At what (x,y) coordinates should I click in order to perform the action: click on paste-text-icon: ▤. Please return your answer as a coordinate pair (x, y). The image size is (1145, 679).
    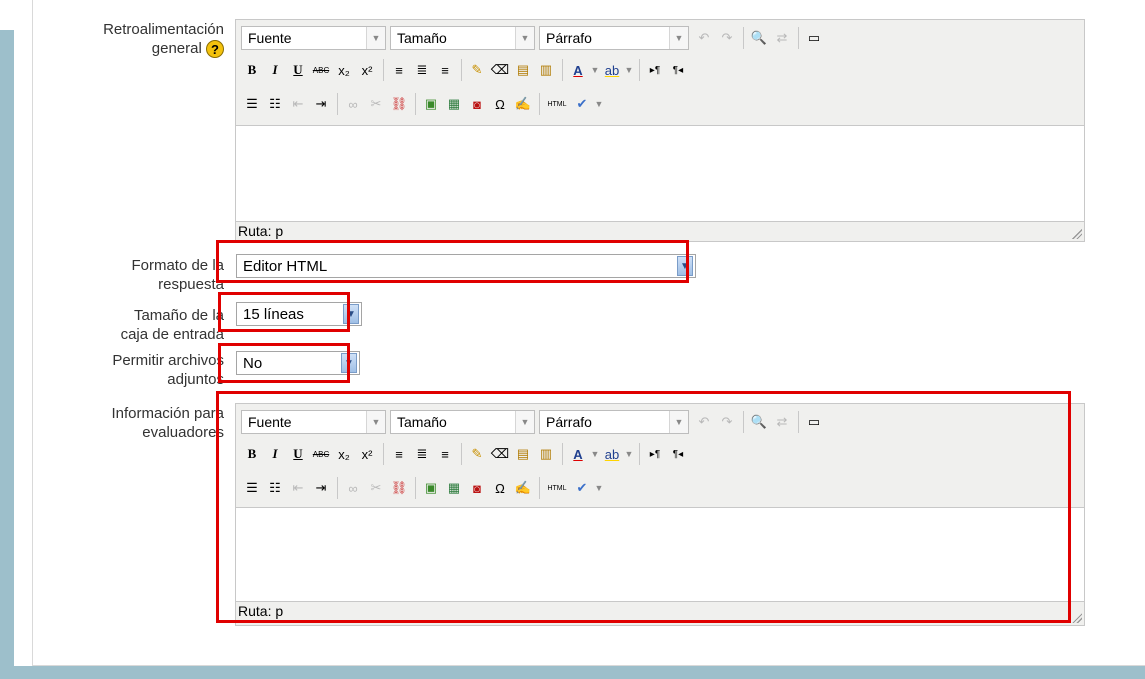
    Looking at the image, I should click on (523, 70).